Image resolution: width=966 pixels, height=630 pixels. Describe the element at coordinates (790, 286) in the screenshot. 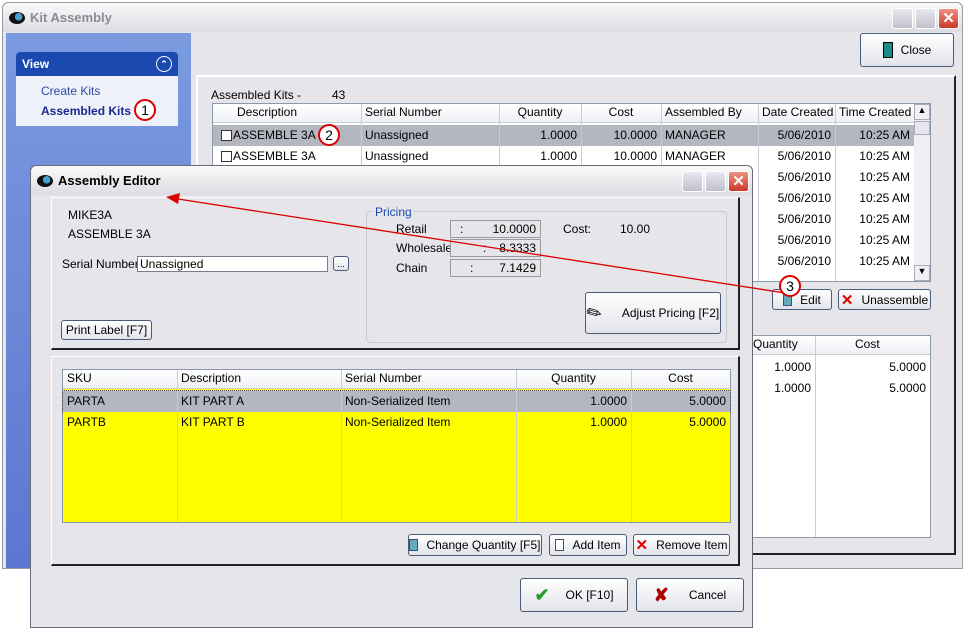

I see `annotation-3: 3` at that location.